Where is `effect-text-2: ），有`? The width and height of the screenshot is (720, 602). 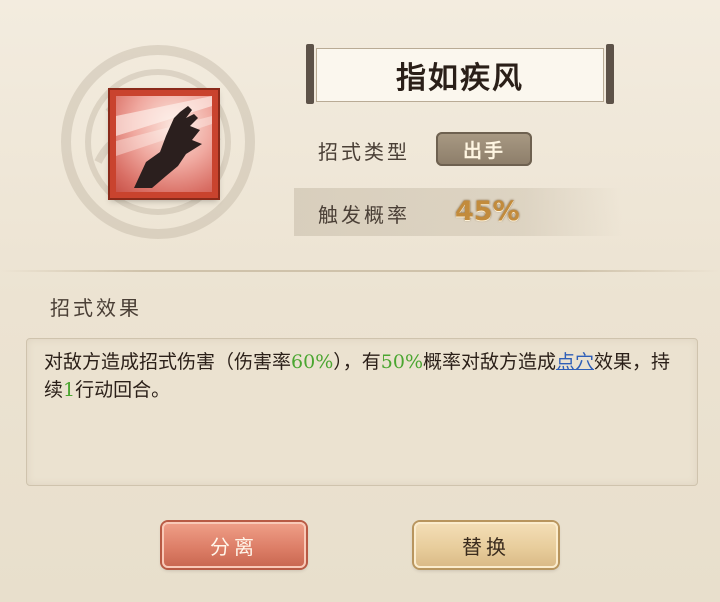
effect-text-2: ），有 is located at coordinates (357, 362).